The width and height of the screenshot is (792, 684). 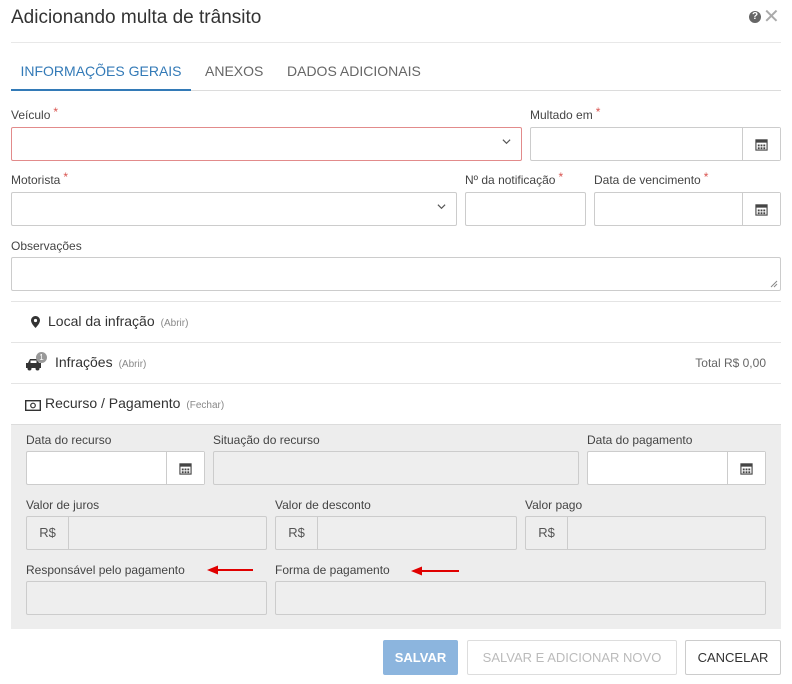 I want to click on multado-em-label-text: Multado em, so click(x=561, y=115).